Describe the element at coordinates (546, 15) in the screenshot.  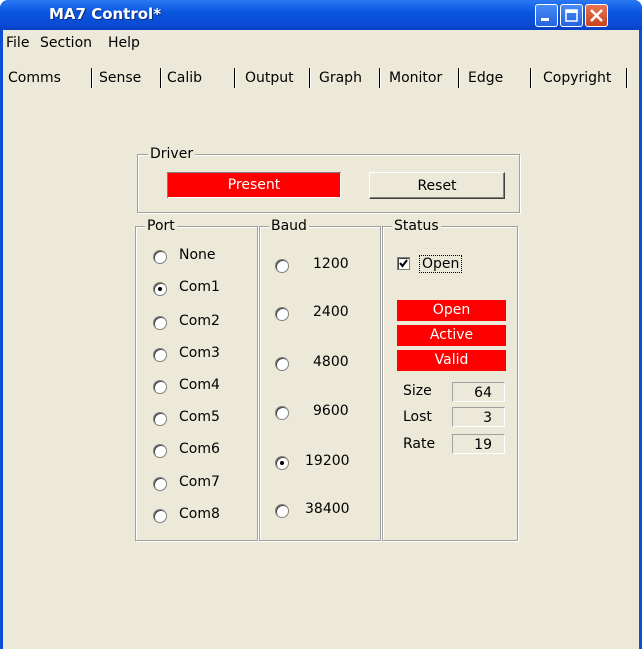
I see `minimize-button` at that location.